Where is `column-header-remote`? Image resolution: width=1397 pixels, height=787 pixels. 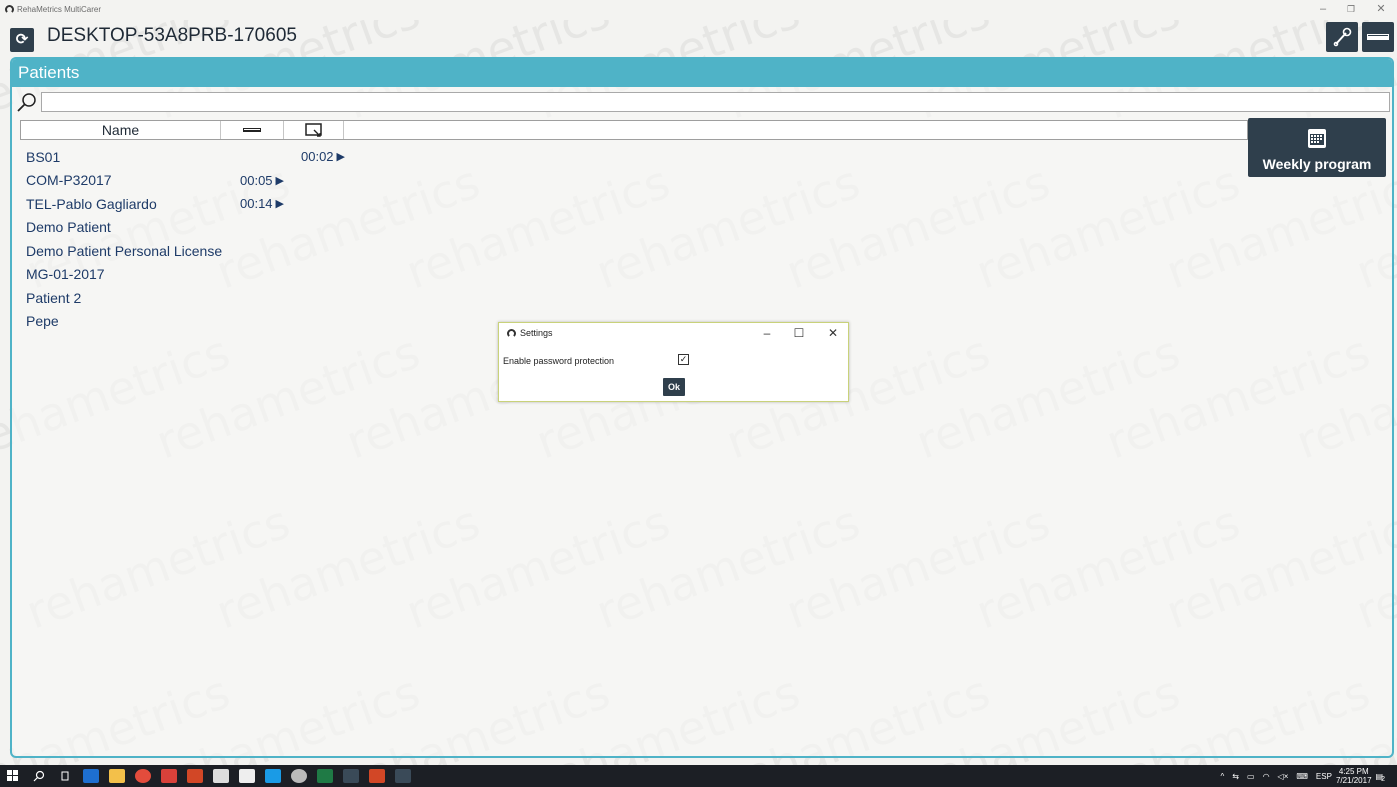
column-header-remote is located at coordinates (314, 130).